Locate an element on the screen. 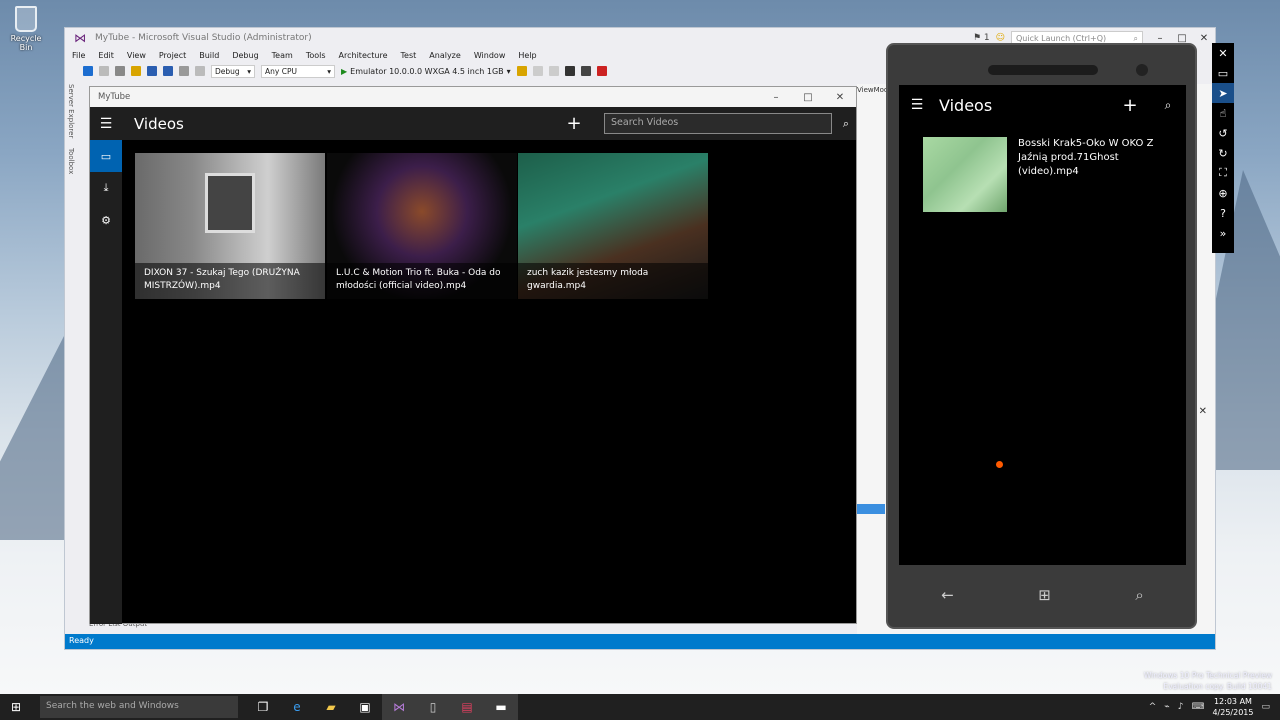  menu-edit: Edit is located at coordinates (106, 55).